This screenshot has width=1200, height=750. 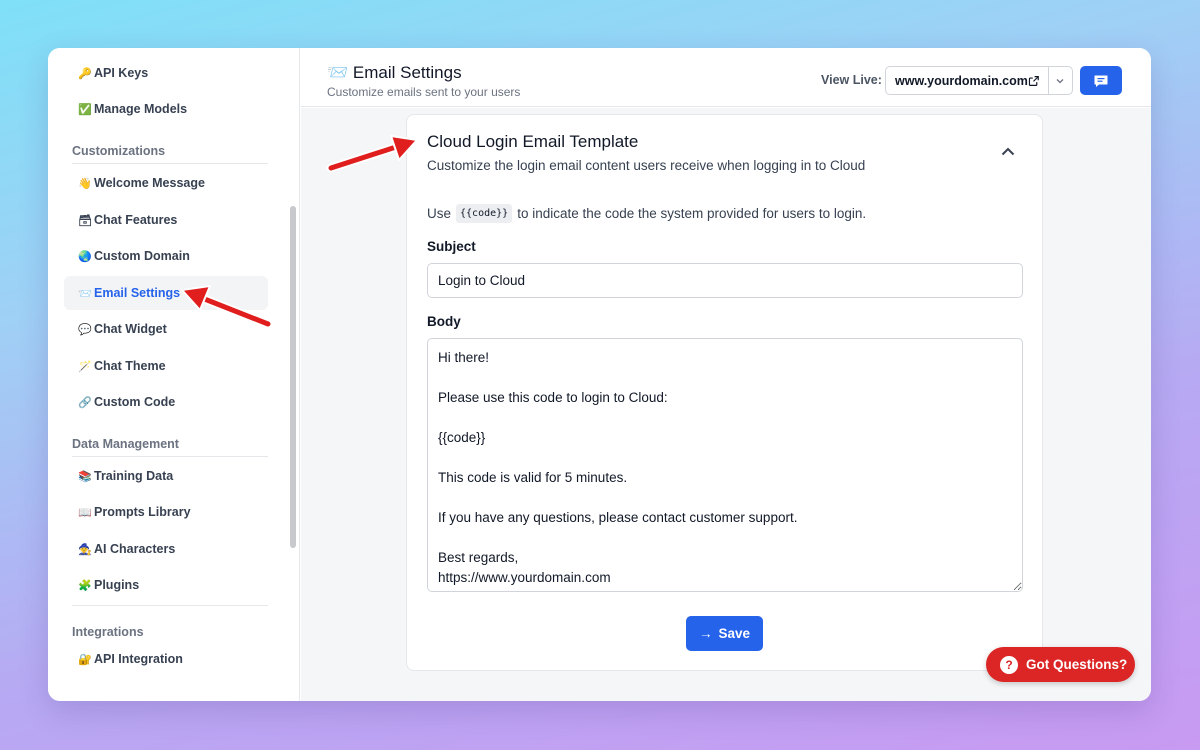 I want to click on page-subtitle: Customize emails sent to your users, so click(x=424, y=92).